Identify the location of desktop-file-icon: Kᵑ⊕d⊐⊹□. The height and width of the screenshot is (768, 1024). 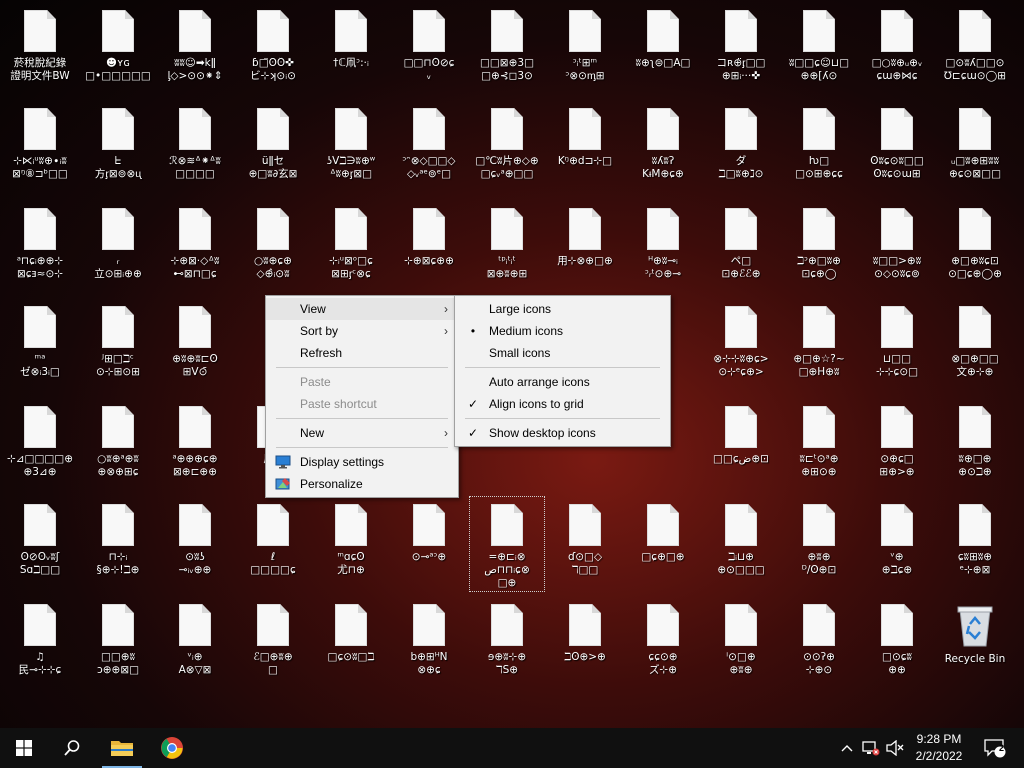
(585, 148).